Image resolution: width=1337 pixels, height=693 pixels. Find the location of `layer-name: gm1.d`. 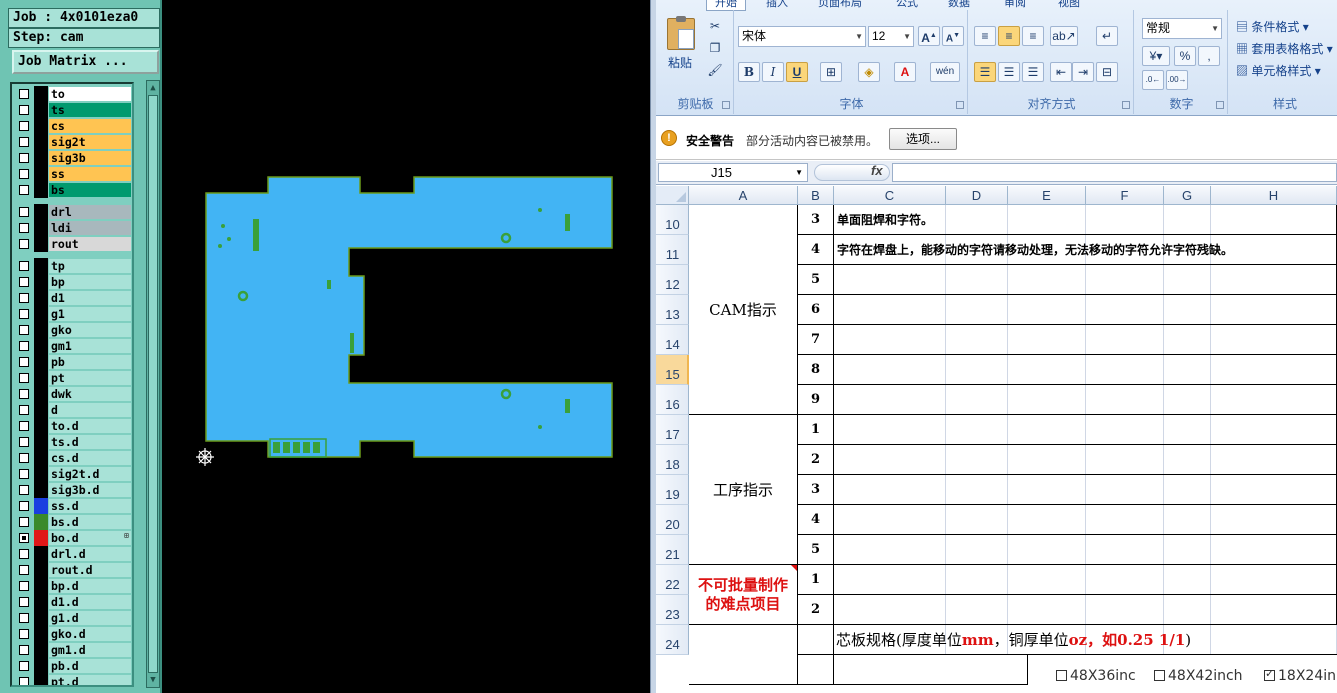

layer-name: gm1.d is located at coordinates (90, 650).